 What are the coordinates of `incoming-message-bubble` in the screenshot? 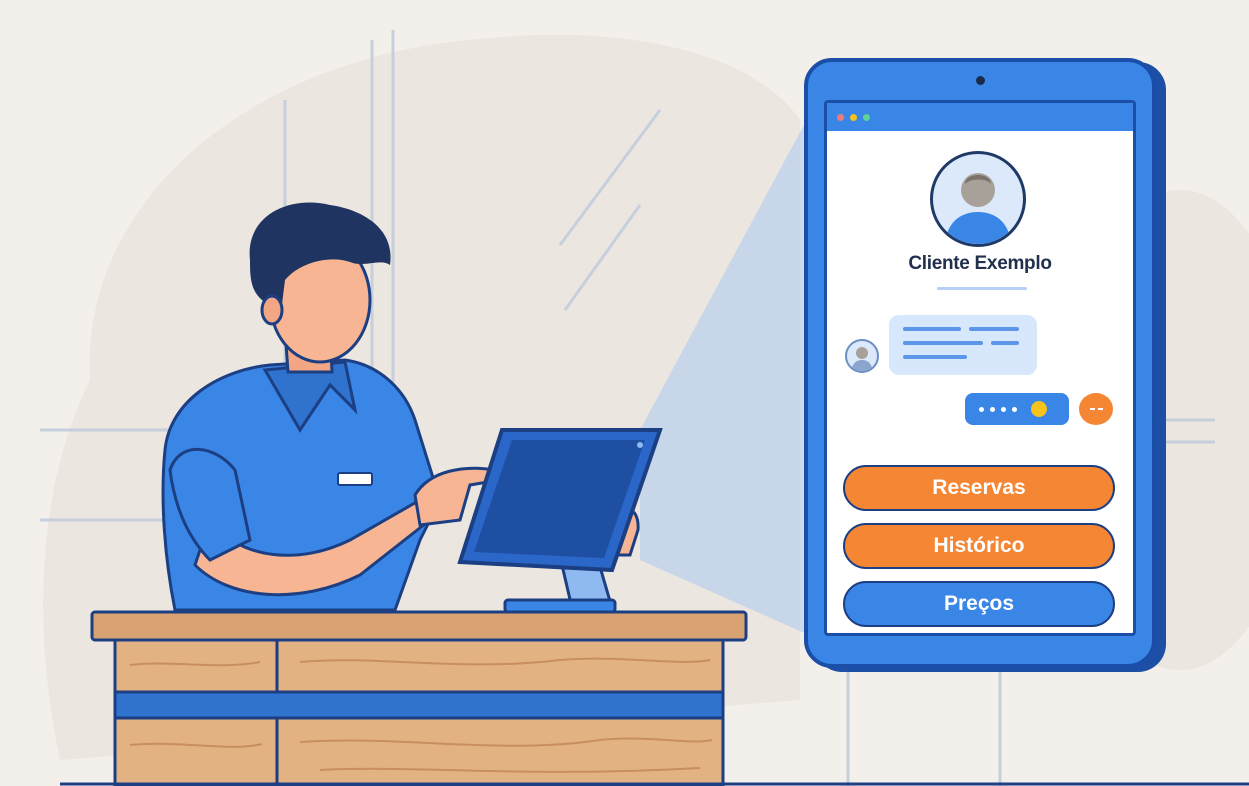 It's located at (963, 345).